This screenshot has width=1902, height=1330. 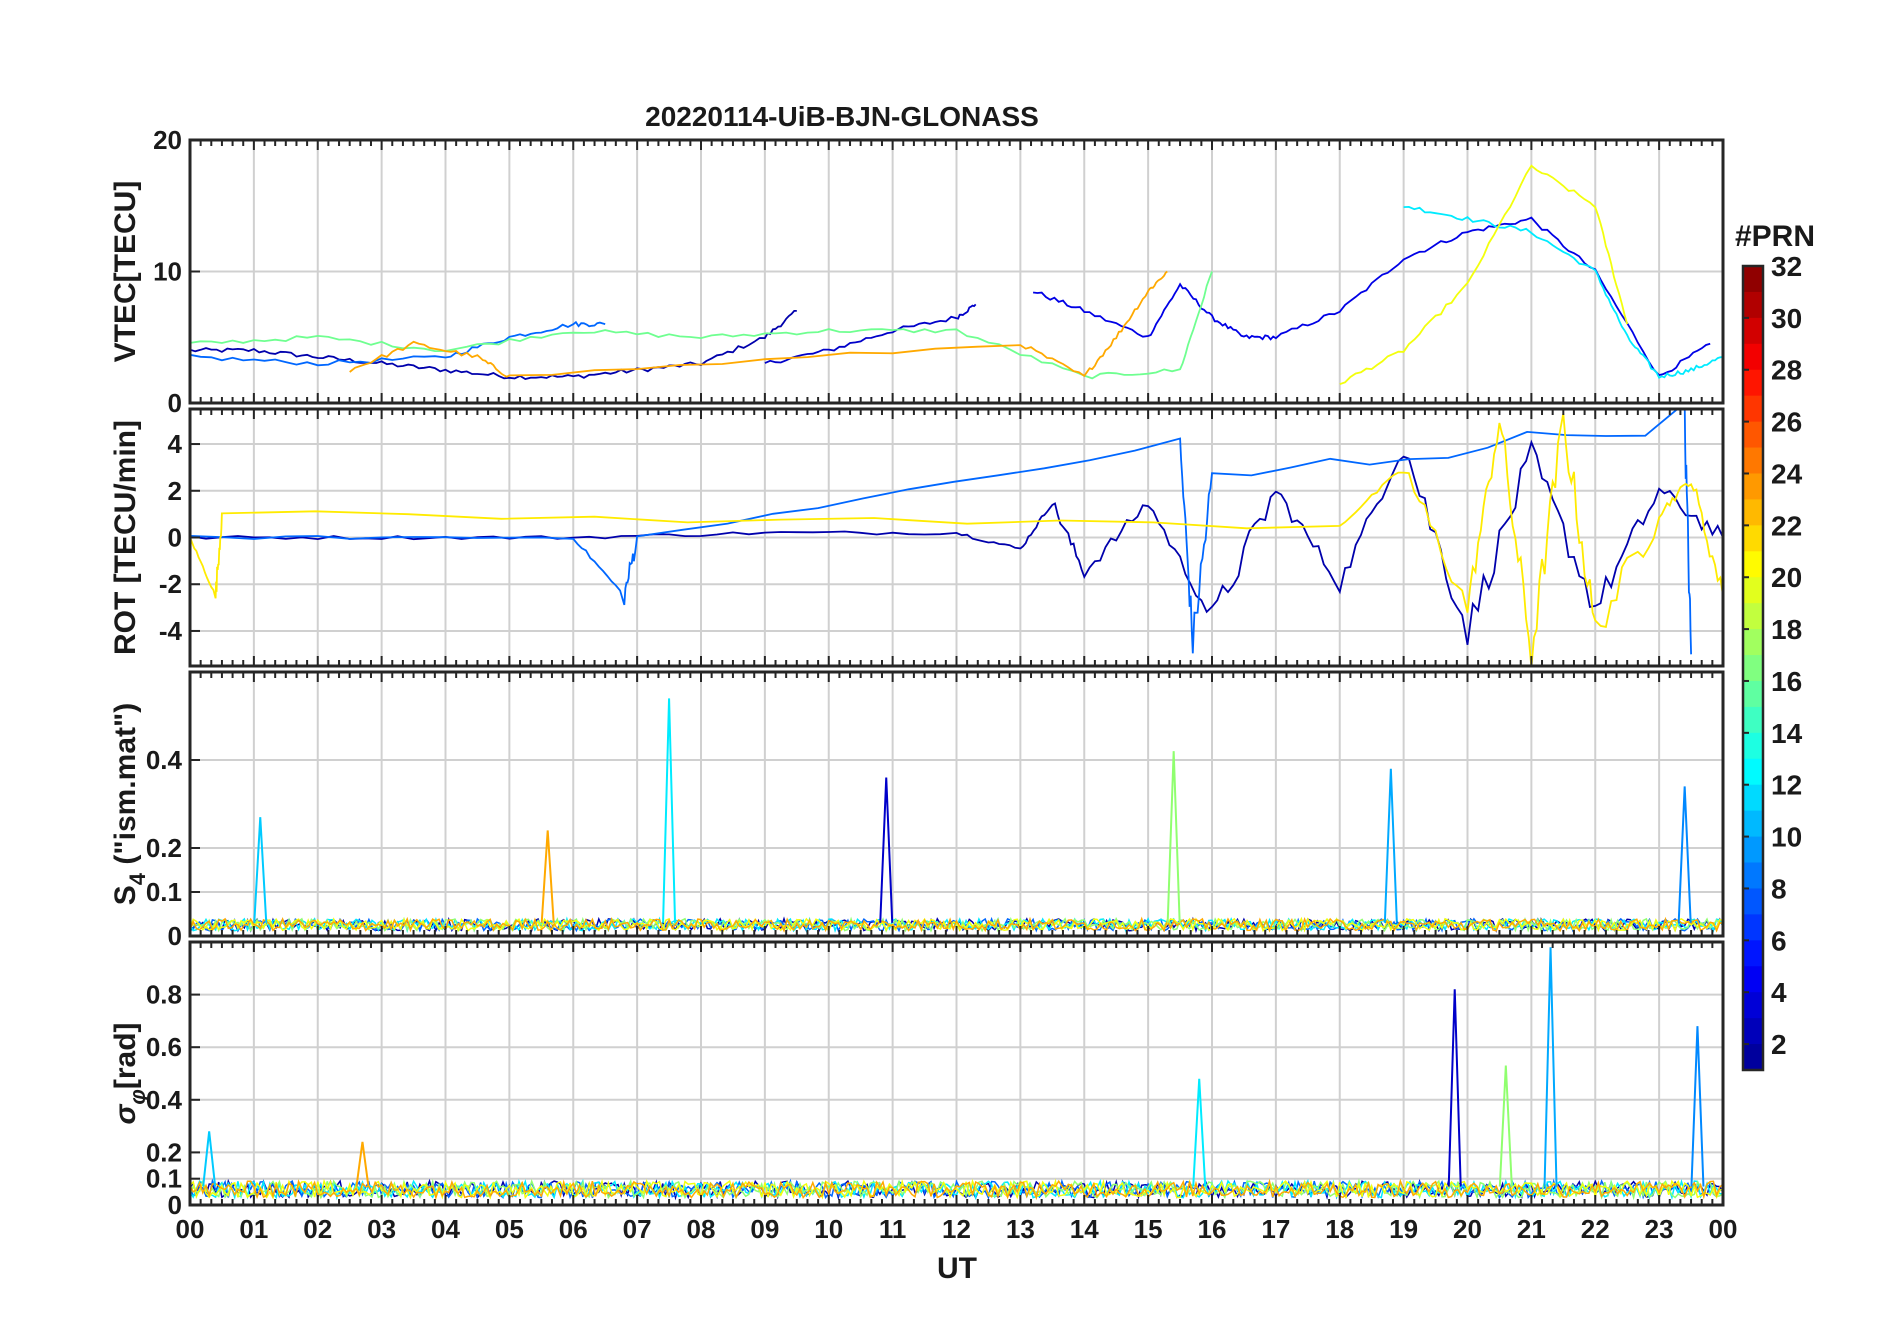 What do you see at coordinates (167, 272) in the screenshot?
I see `y-tick-label: 10` at bounding box center [167, 272].